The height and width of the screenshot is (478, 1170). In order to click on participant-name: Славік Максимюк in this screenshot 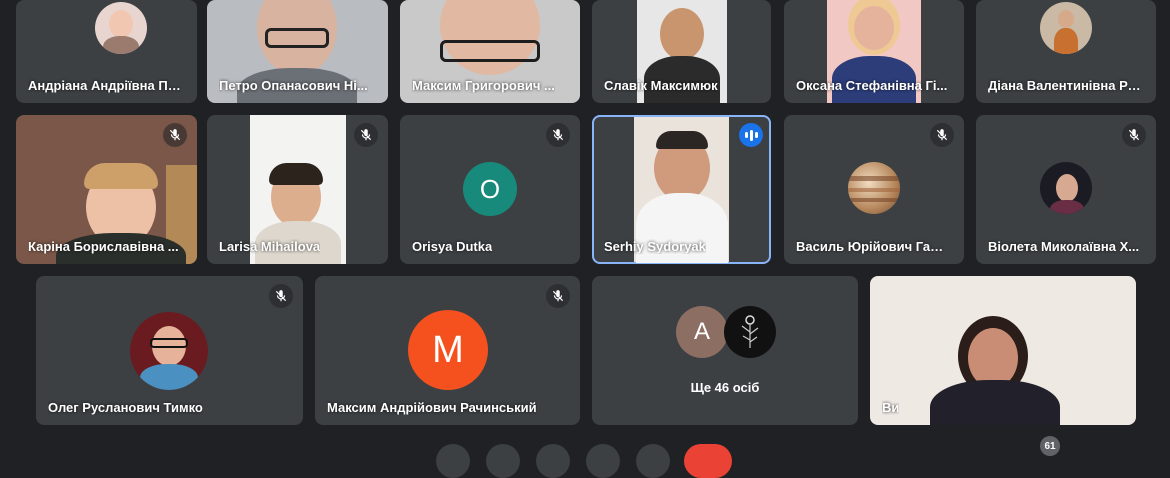, I will do `click(661, 85)`.